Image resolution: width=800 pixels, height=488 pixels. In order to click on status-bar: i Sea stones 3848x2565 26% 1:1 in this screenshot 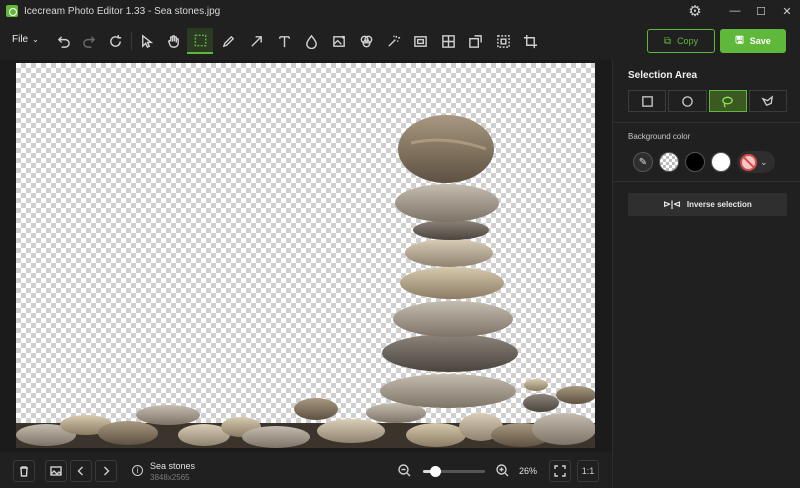, I will do `click(306, 470)`.